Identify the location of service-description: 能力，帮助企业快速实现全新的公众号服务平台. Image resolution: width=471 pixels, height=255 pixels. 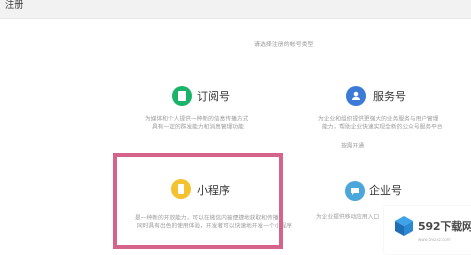
(382, 127).